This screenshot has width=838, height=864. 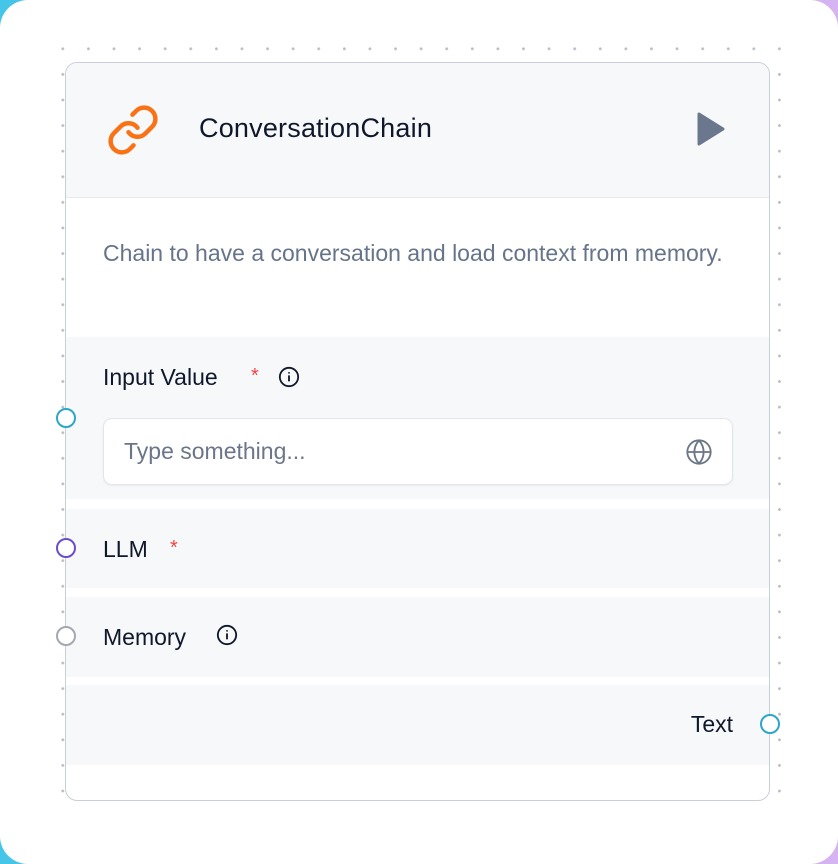 I want to click on play-icon, so click(x=711, y=129).